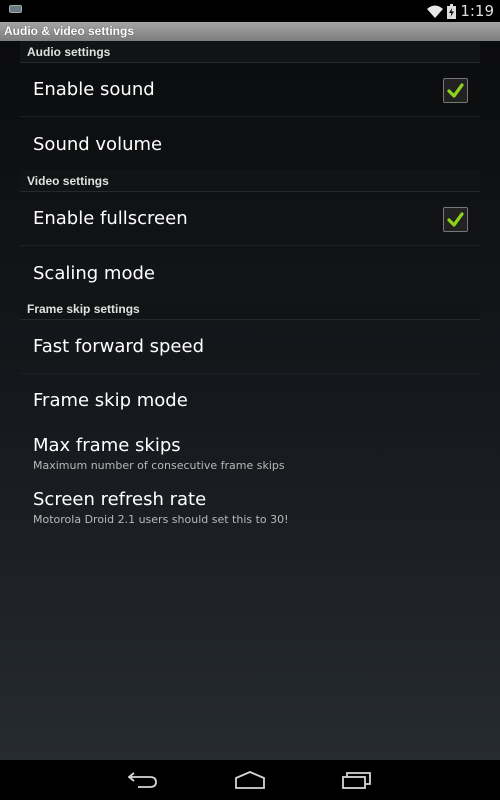 This screenshot has height=800, width=500. What do you see at coordinates (94, 89) in the screenshot?
I see `pref-title: Enable sound` at bounding box center [94, 89].